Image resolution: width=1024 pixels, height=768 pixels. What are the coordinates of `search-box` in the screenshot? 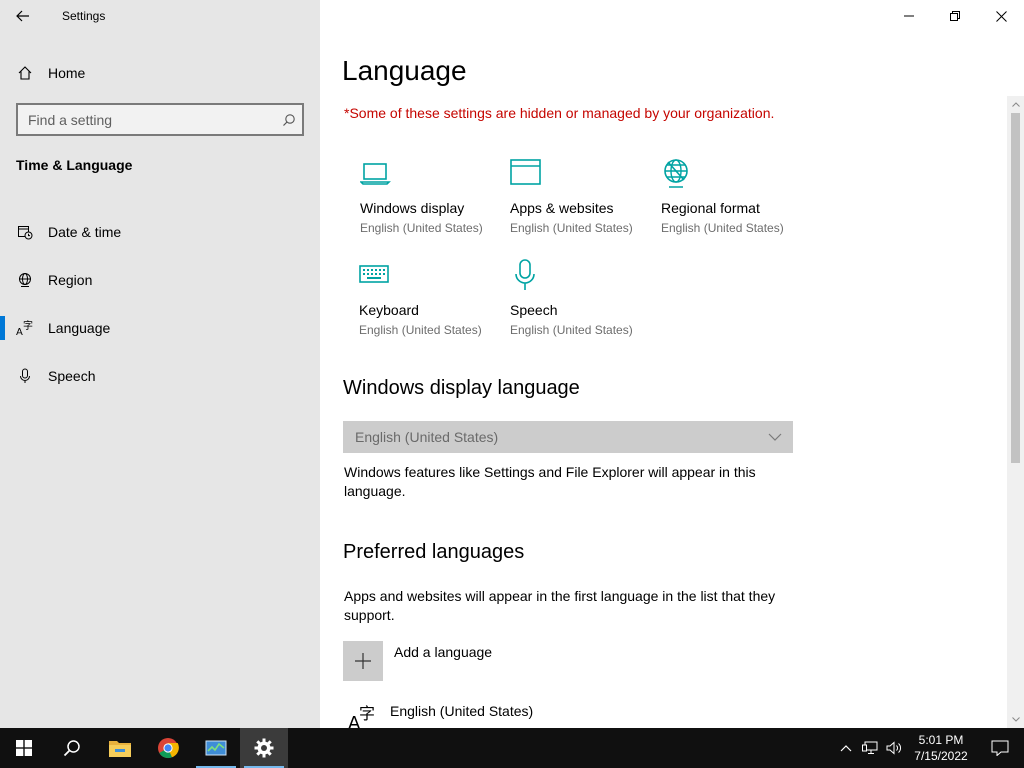 It's located at (160, 119).